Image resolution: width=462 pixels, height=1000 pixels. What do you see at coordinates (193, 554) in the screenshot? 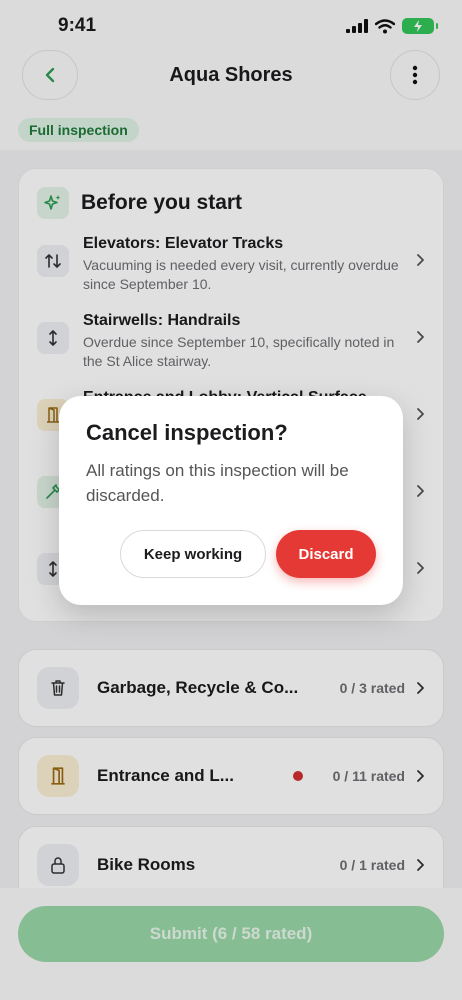
I see `keep-working-button: Keep working` at bounding box center [193, 554].